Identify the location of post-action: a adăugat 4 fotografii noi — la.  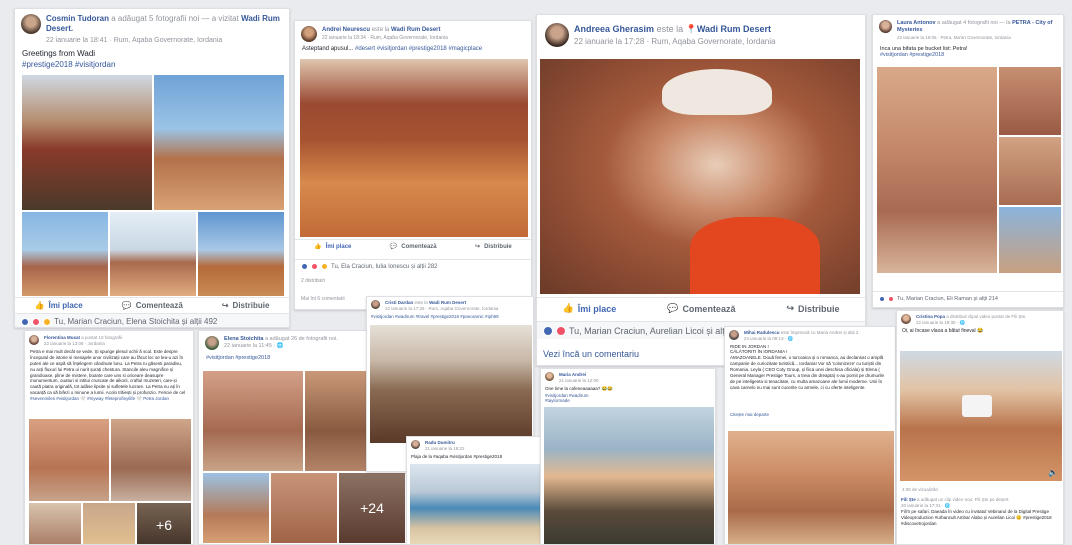
(974, 23).